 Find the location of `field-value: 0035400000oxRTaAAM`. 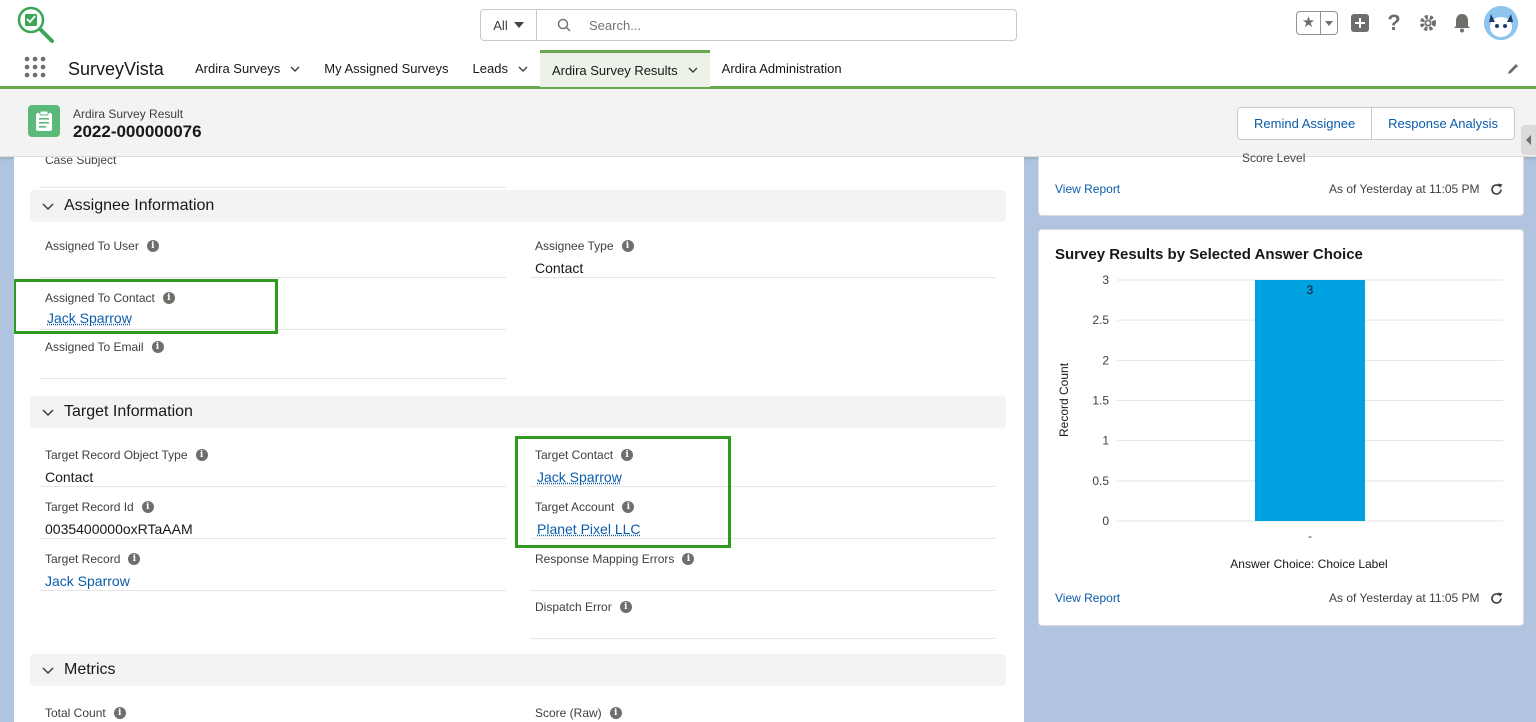

field-value: 0035400000oxRTaAAM is located at coordinates (119, 529).